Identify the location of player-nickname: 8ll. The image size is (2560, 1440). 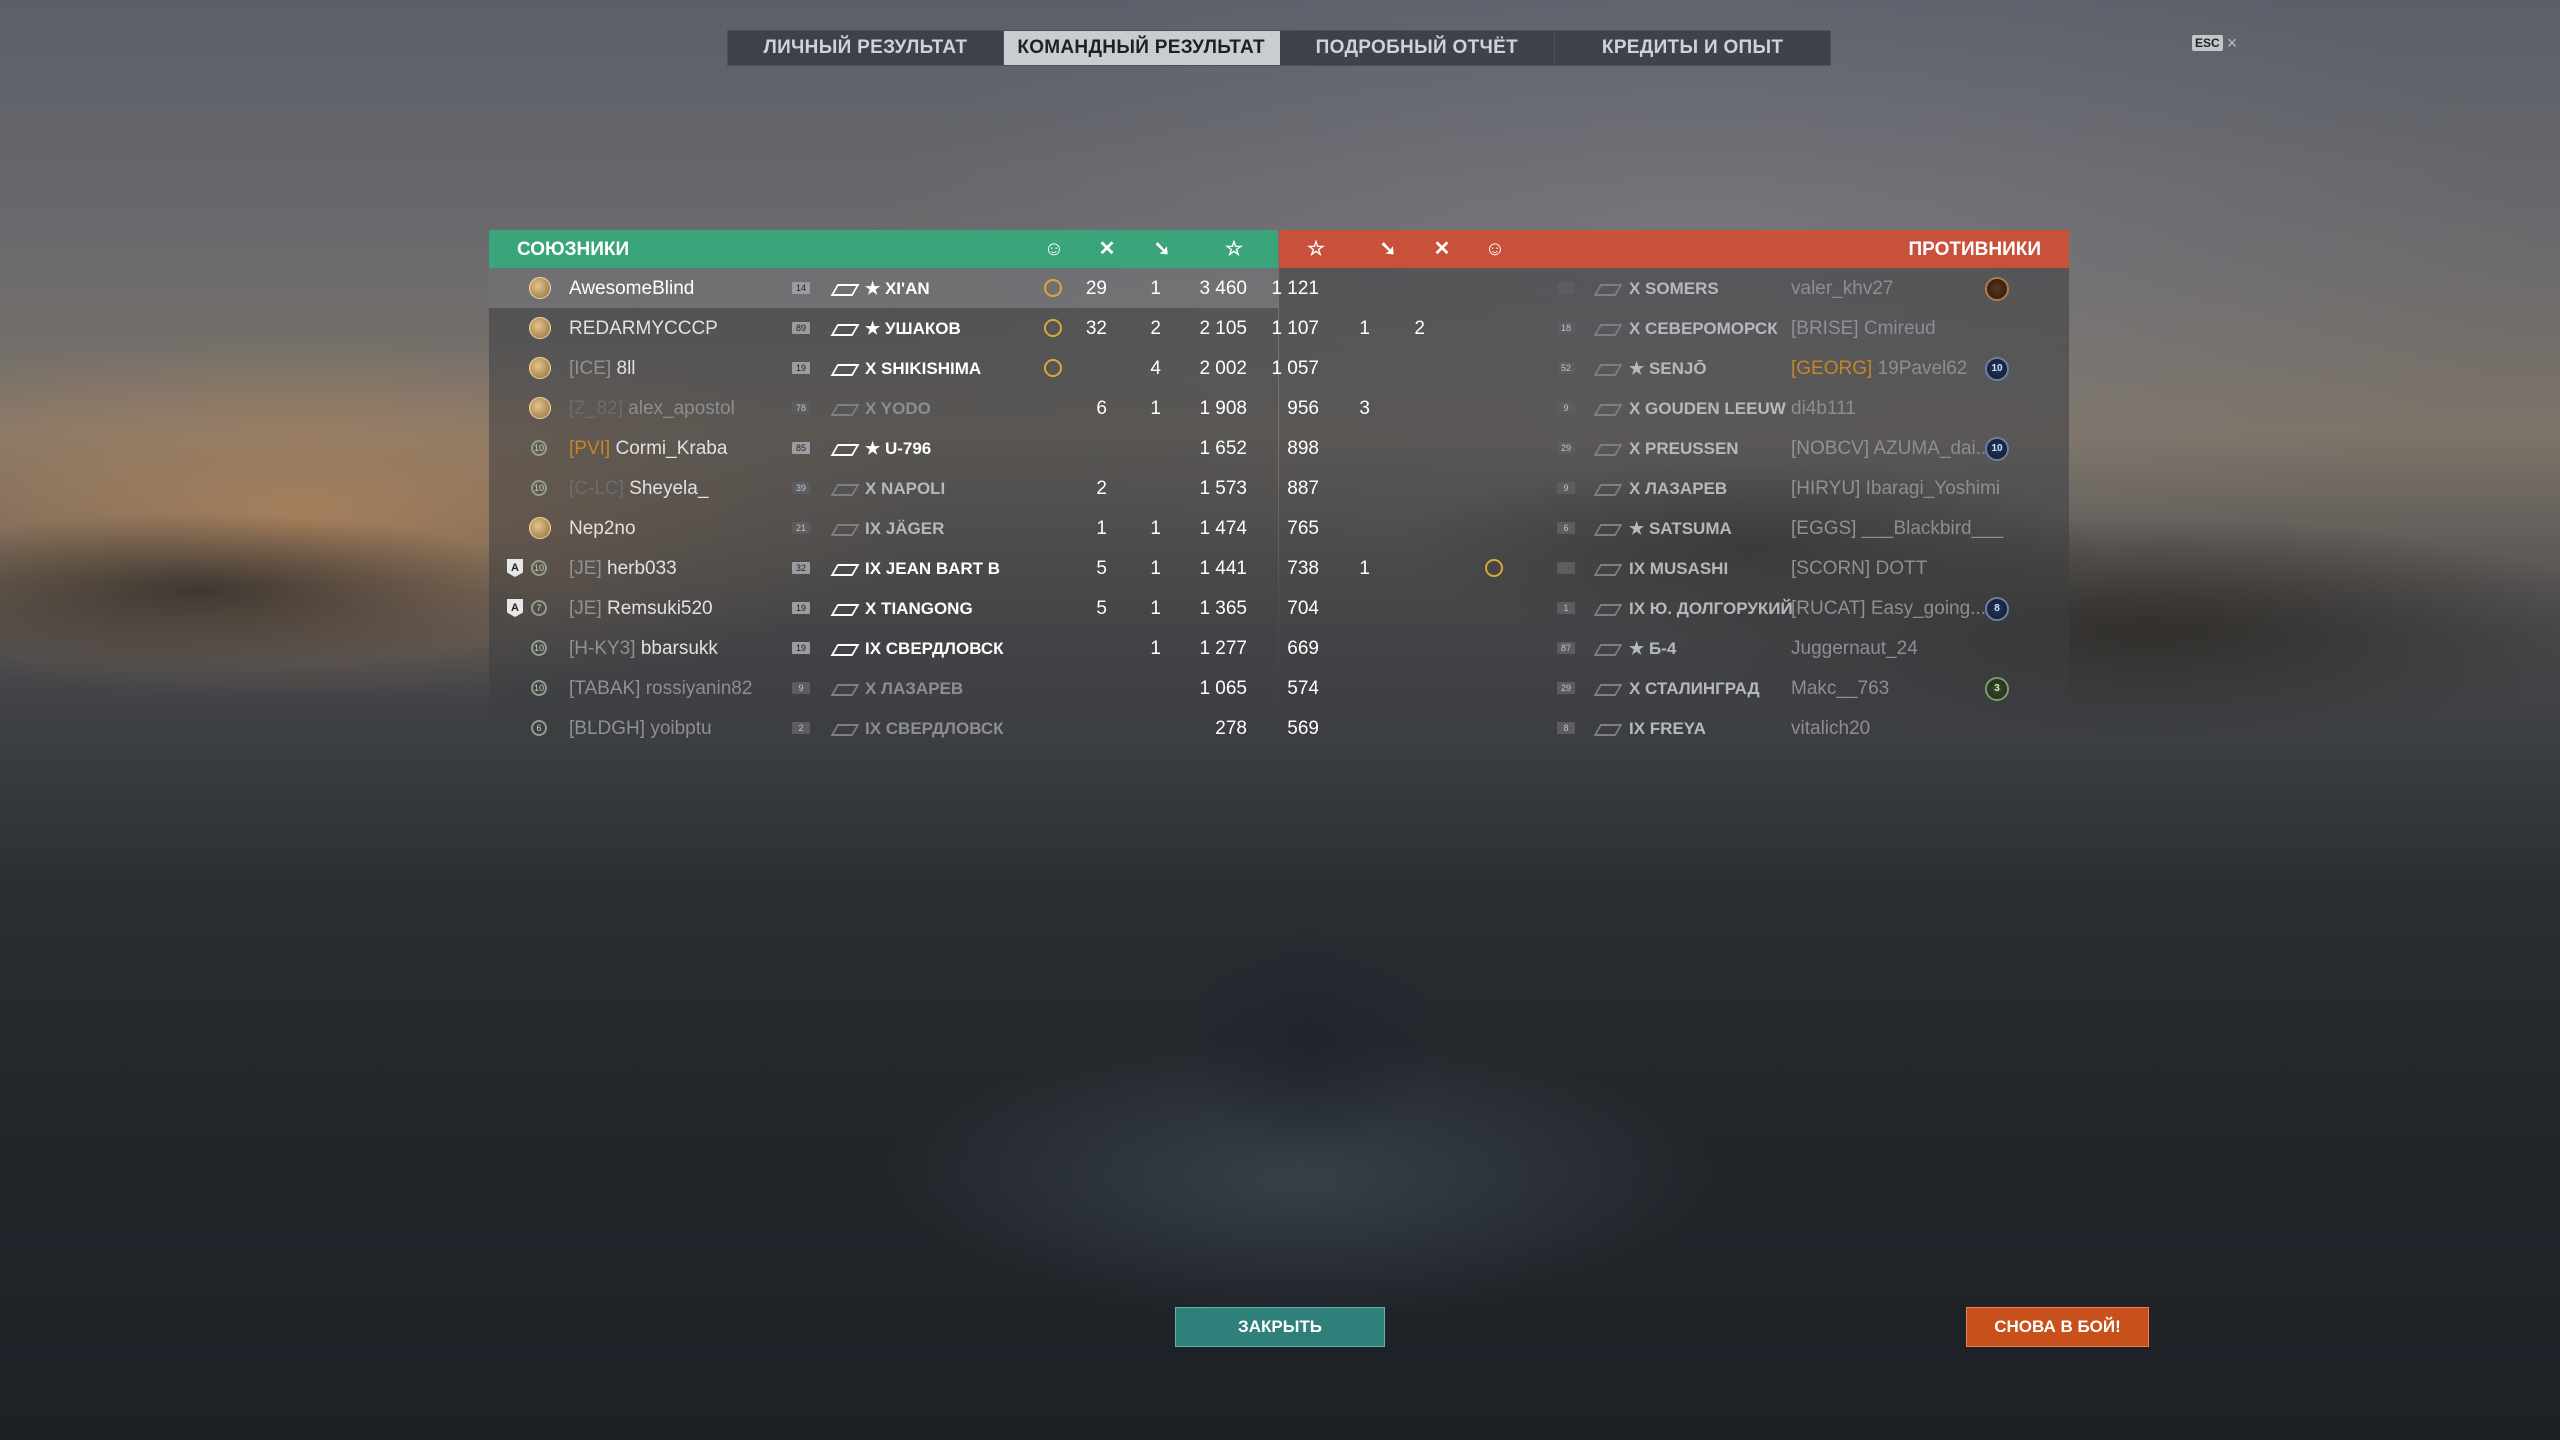
(626, 368).